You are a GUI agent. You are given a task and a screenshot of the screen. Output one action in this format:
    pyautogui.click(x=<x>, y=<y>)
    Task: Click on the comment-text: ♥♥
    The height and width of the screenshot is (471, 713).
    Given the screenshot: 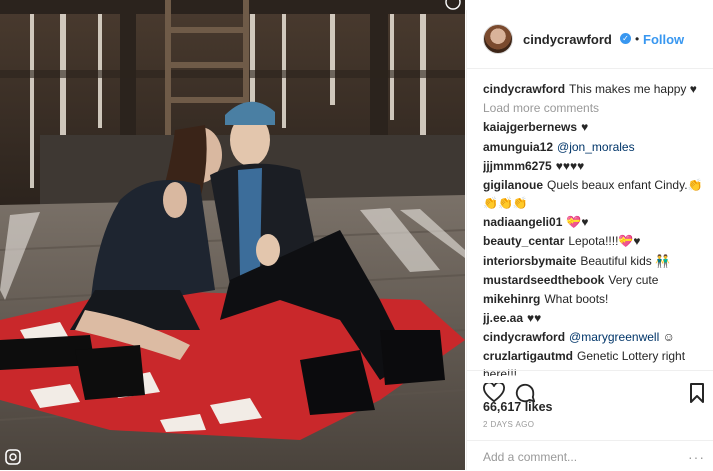 What is the action you would take?
    pyautogui.click(x=534, y=318)
    